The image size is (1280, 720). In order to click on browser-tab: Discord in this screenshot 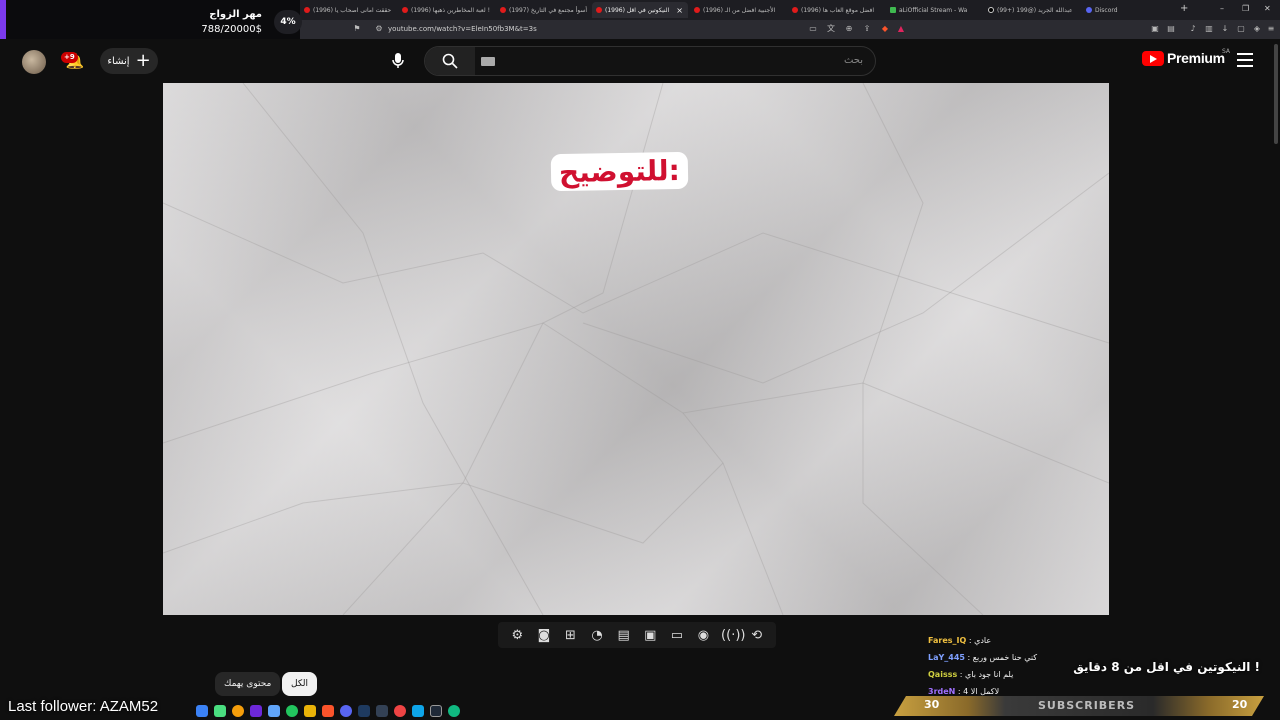, I will do `click(1122, 10)`.